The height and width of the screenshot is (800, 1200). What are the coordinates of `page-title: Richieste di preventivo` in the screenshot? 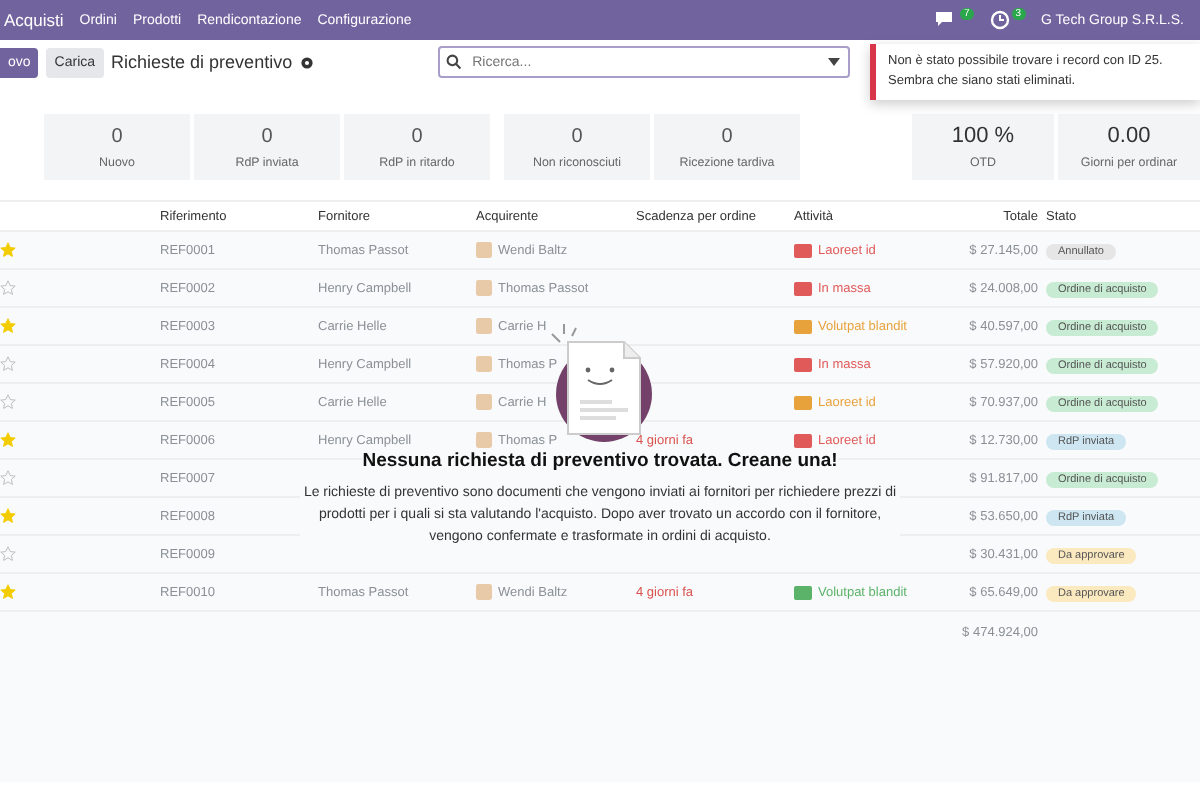 It's located at (202, 62).